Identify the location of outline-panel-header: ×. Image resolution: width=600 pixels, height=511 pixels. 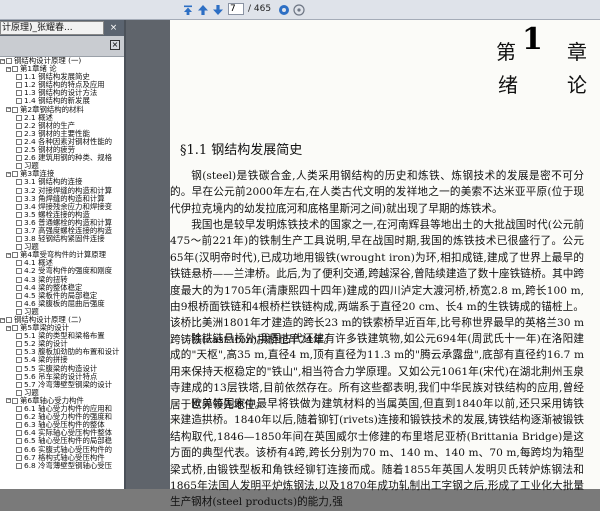
(62, 46).